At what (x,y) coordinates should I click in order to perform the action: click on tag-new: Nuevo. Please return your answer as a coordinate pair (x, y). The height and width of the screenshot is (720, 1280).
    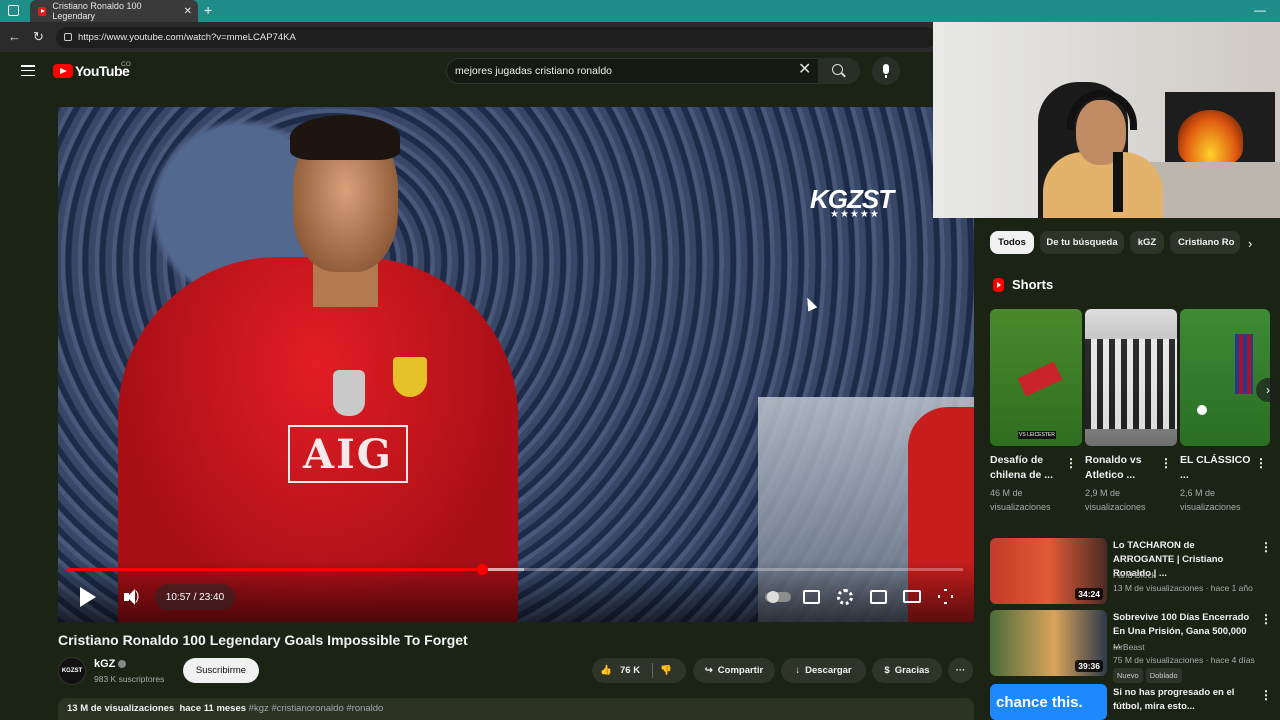
    Looking at the image, I should click on (1128, 675).